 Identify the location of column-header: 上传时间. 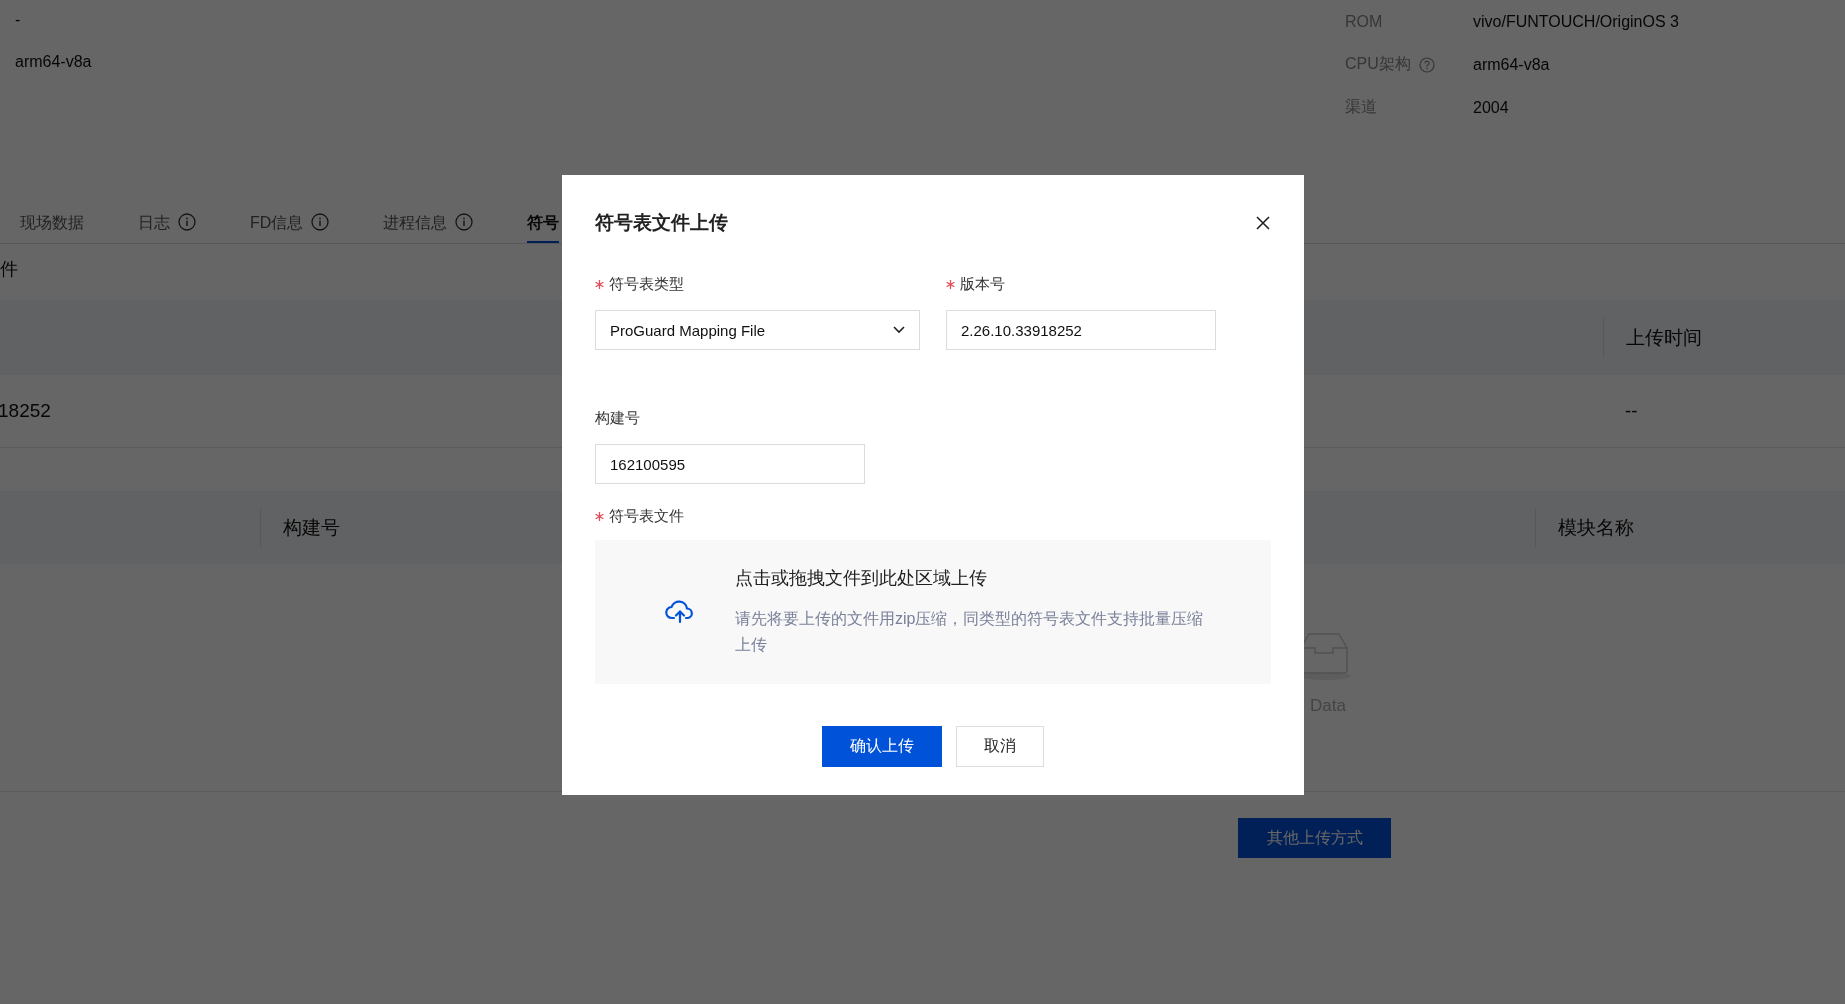
(1664, 337).